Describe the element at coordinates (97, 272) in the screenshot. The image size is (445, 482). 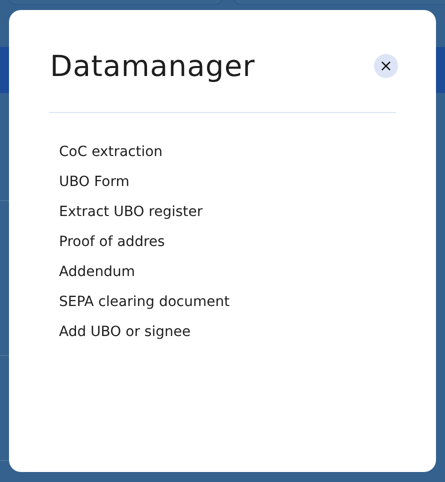
I see `menu-item: Addendum` at that location.